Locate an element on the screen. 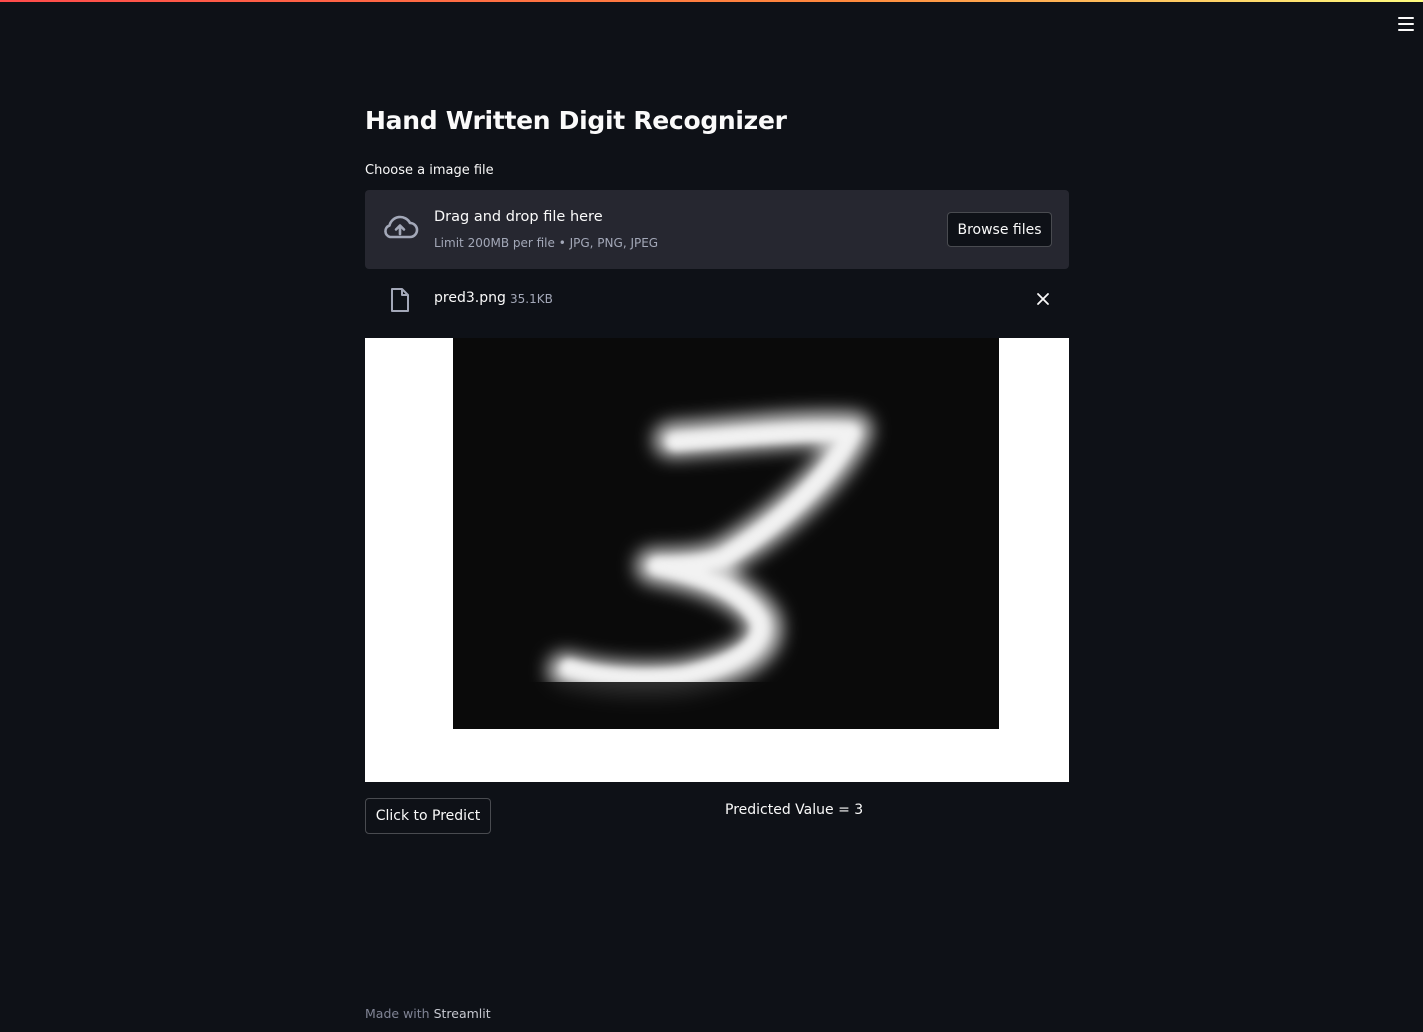  footer: Made with Streamlit is located at coordinates (428, 1013).